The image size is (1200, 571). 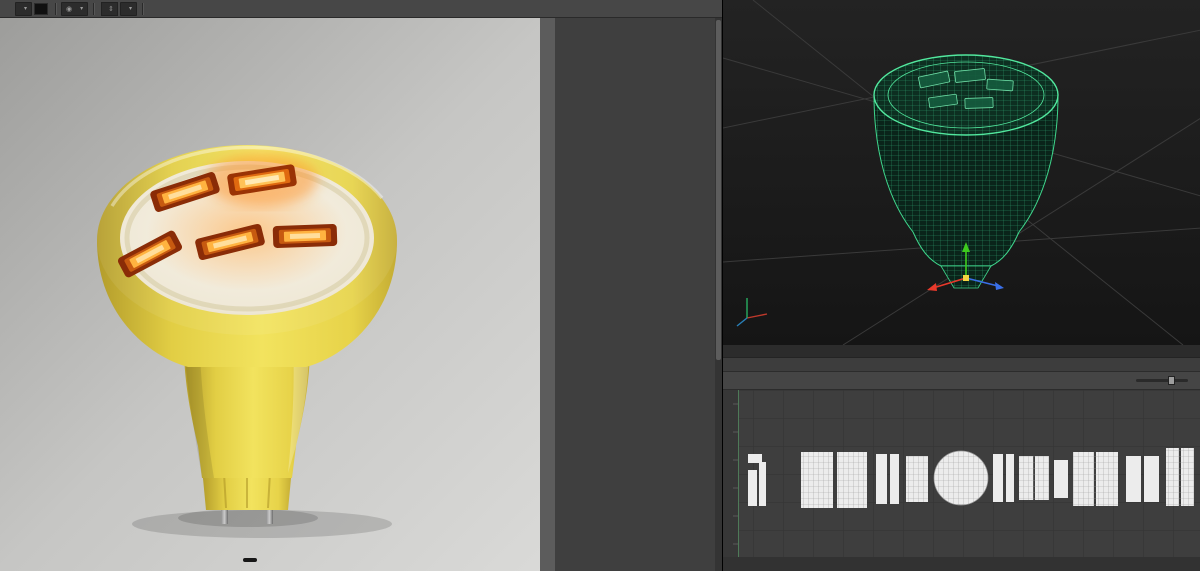 I want to click on uv-shell-layout, so click(x=961, y=473).